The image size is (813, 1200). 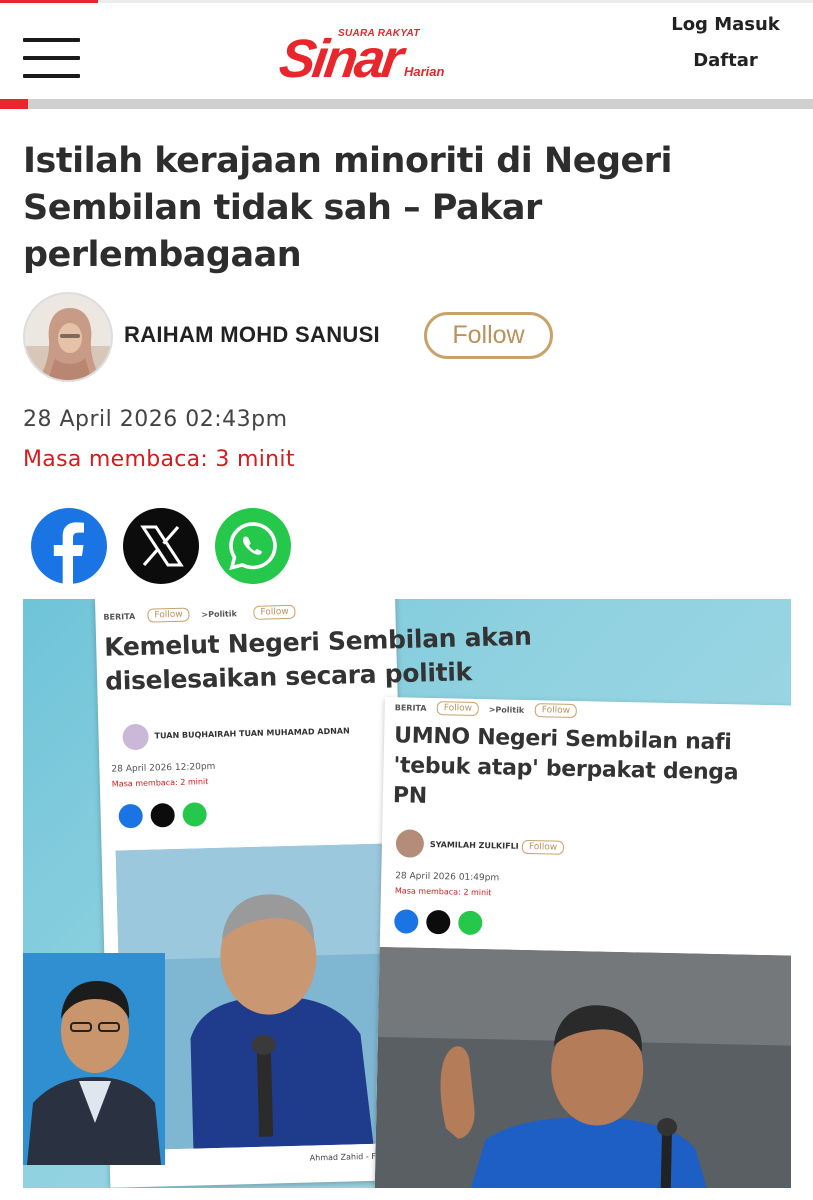 I want to click on share-whatsapp-button, so click(x=253, y=546).